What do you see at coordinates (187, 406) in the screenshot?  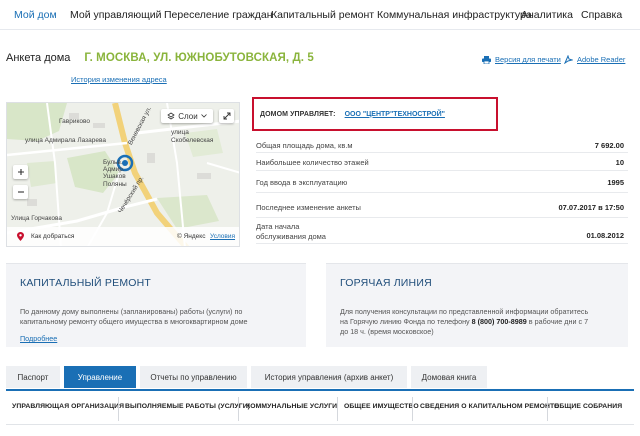 I see `subtab-works-services: ВЫПОЛНЯЕМЫЕ РАБОТЫ (УСЛУГИ)` at bounding box center [187, 406].